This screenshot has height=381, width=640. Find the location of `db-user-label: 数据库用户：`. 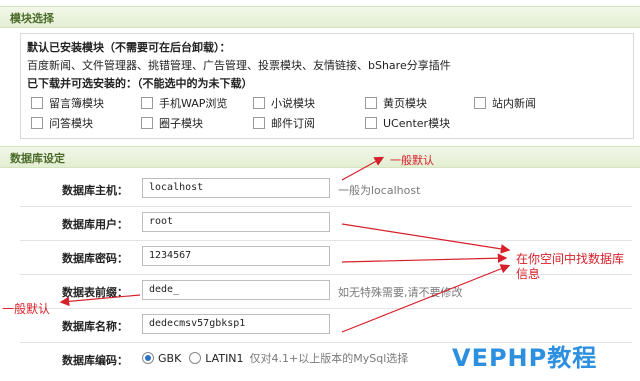

db-user-label: 数据库用户： is located at coordinates (95, 224).